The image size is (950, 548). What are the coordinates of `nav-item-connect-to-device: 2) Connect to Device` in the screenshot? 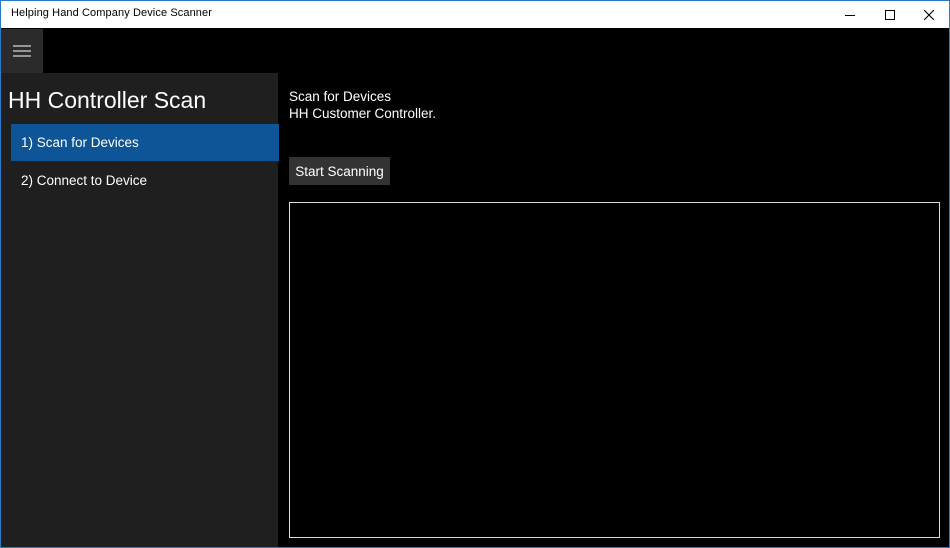 It's located at (145, 180).